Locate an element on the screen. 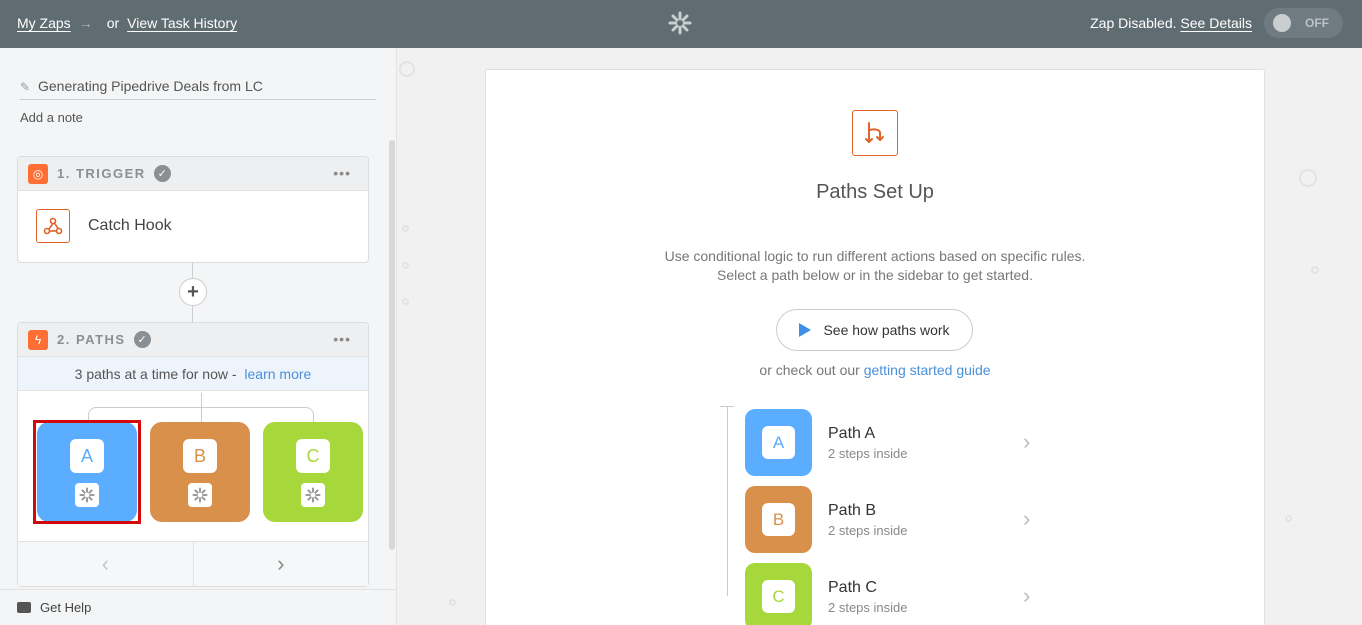  my-zaps-link: My Zaps is located at coordinates (44, 23).